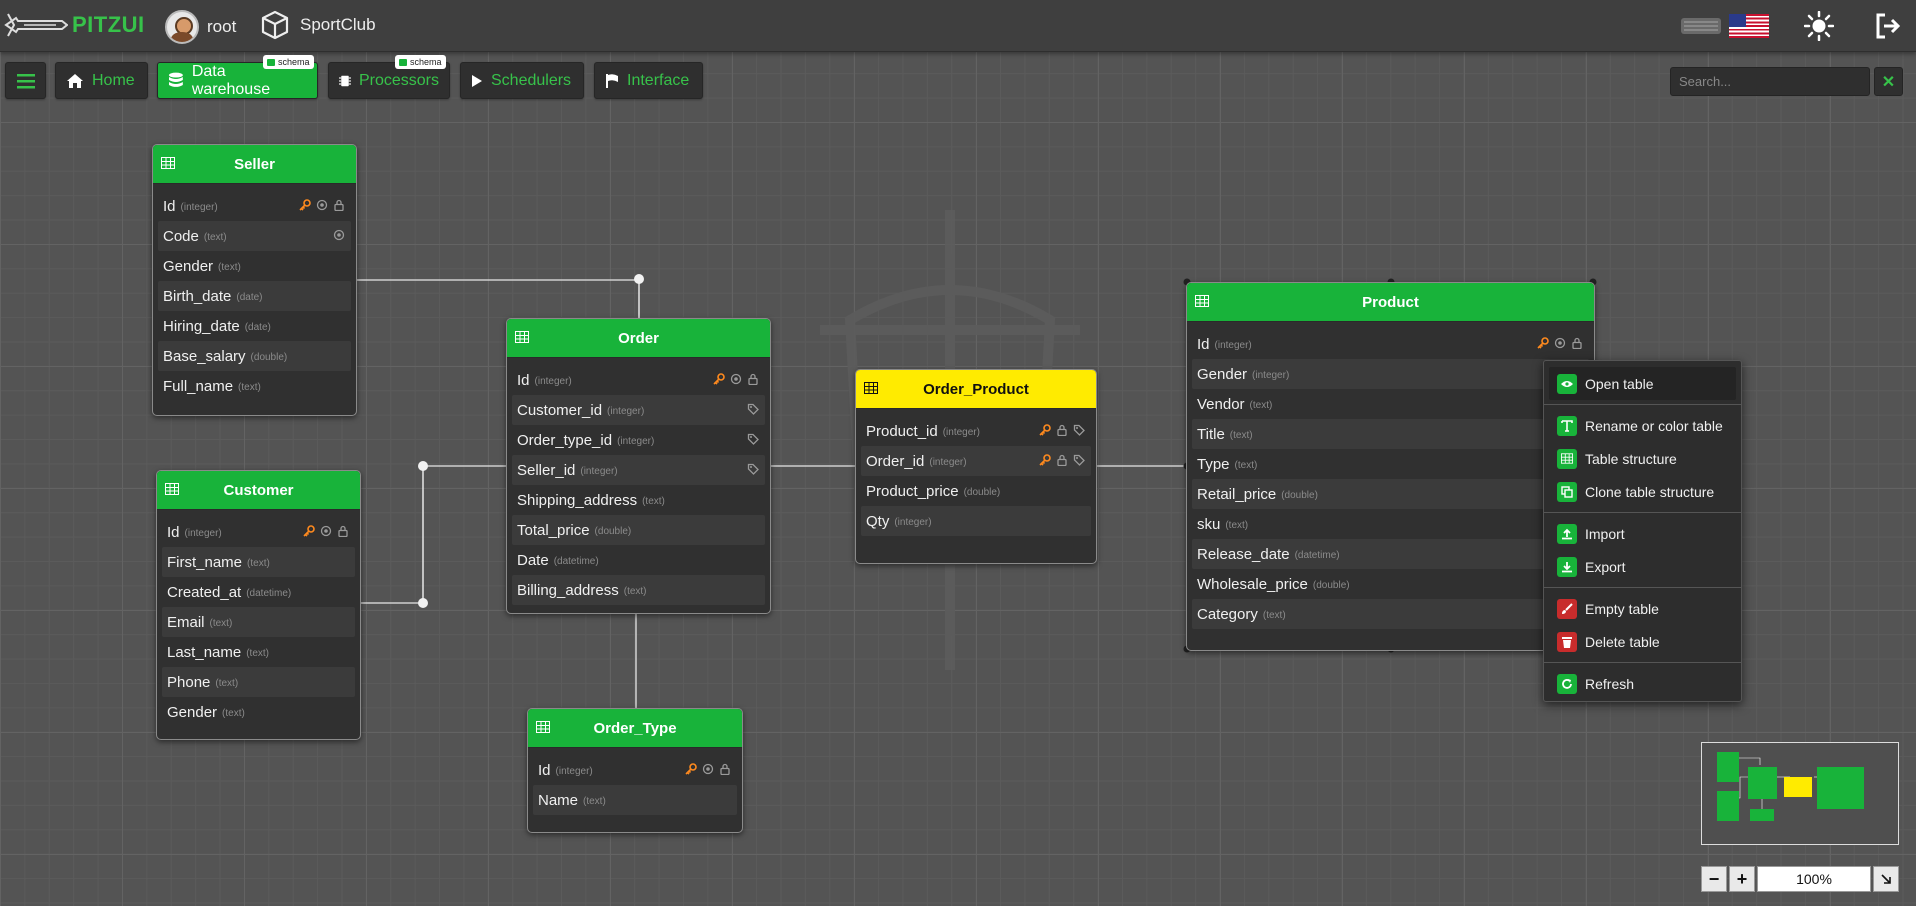  I want to click on menu-export: Export, so click(1642, 566).